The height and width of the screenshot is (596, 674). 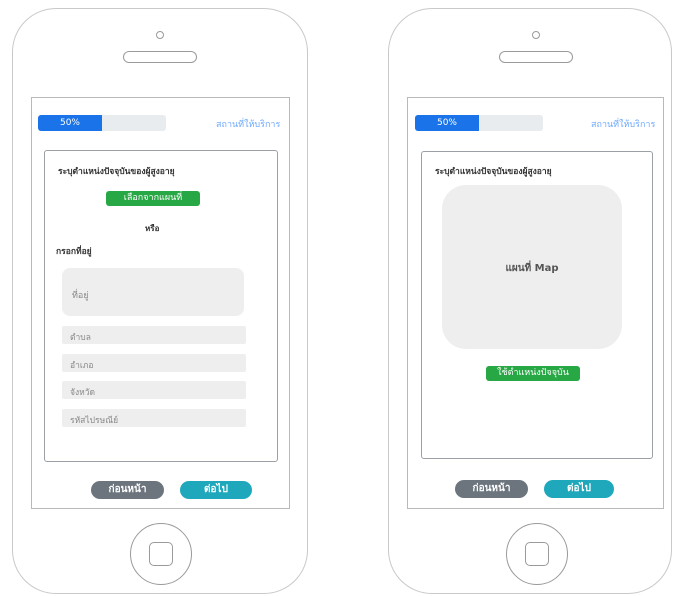 What do you see at coordinates (152, 228) in the screenshot?
I see `or-label: หรือ` at bounding box center [152, 228].